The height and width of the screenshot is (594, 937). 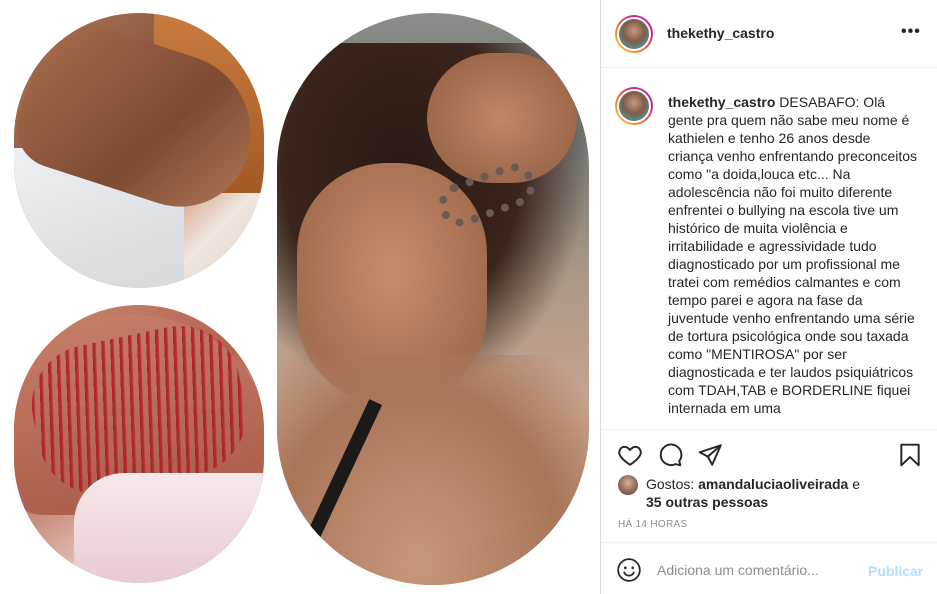 What do you see at coordinates (652, 524) in the screenshot?
I see `post-timestamp: HÁ 14 HORAS` at bounding box center [652, 524].